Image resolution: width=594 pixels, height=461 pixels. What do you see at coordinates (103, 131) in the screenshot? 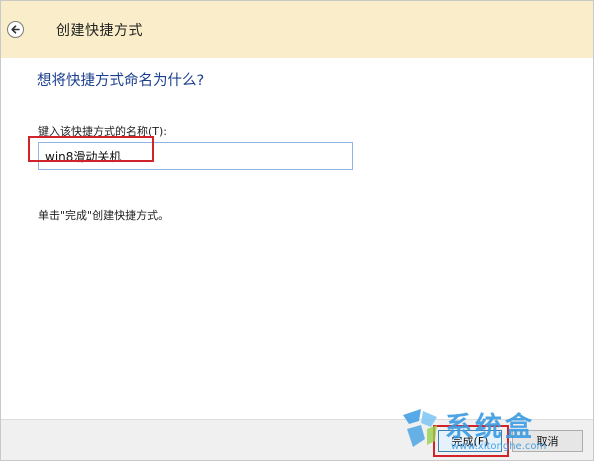
I see `shortcut-name-label: 键入该快捷方式的名称(T):` at bounding box center [103, 131].